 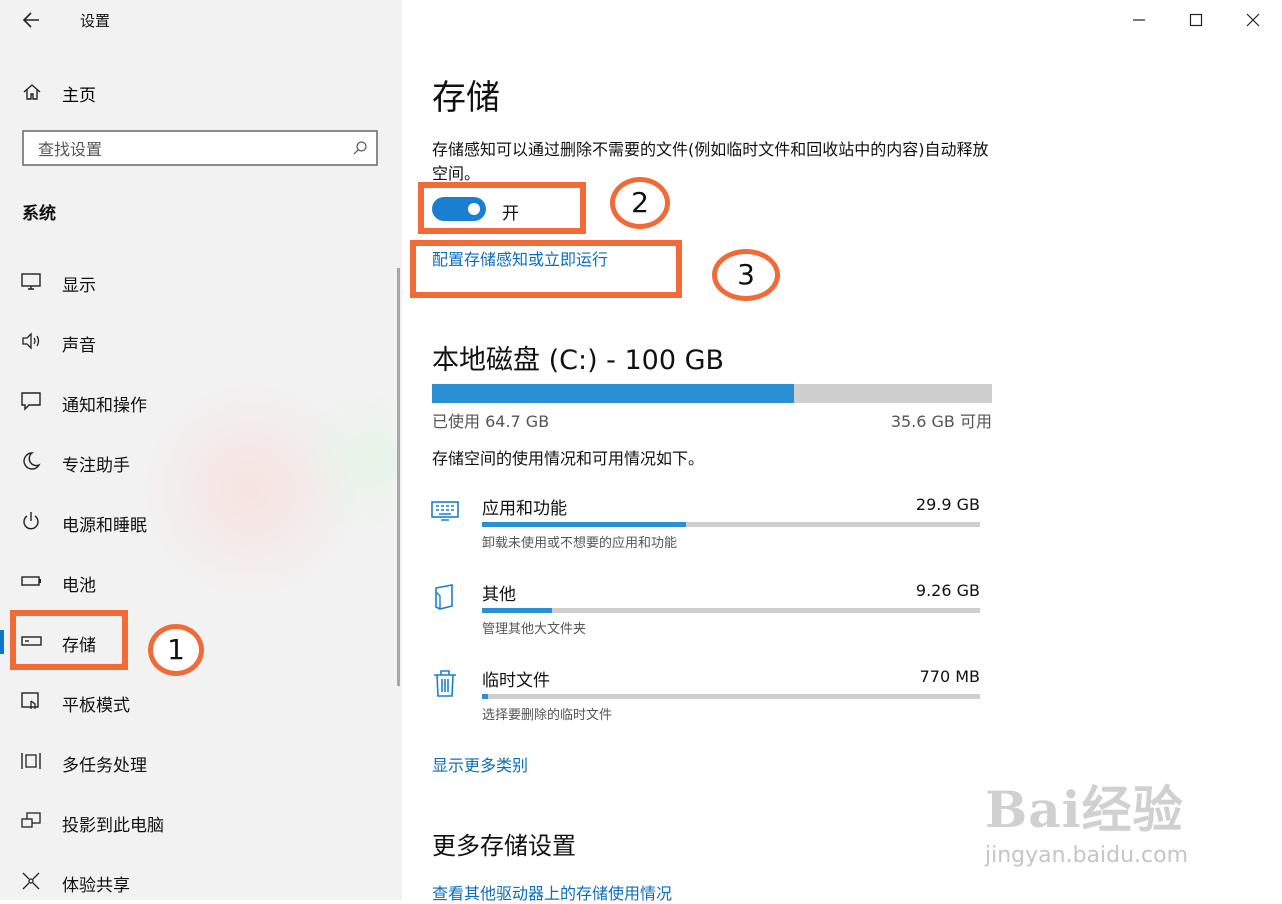 What do you see at coordinates (104, 766) in the screenshot?
I see `sidebar-item-label: 多任务处理` at bounding box center [104, 766].